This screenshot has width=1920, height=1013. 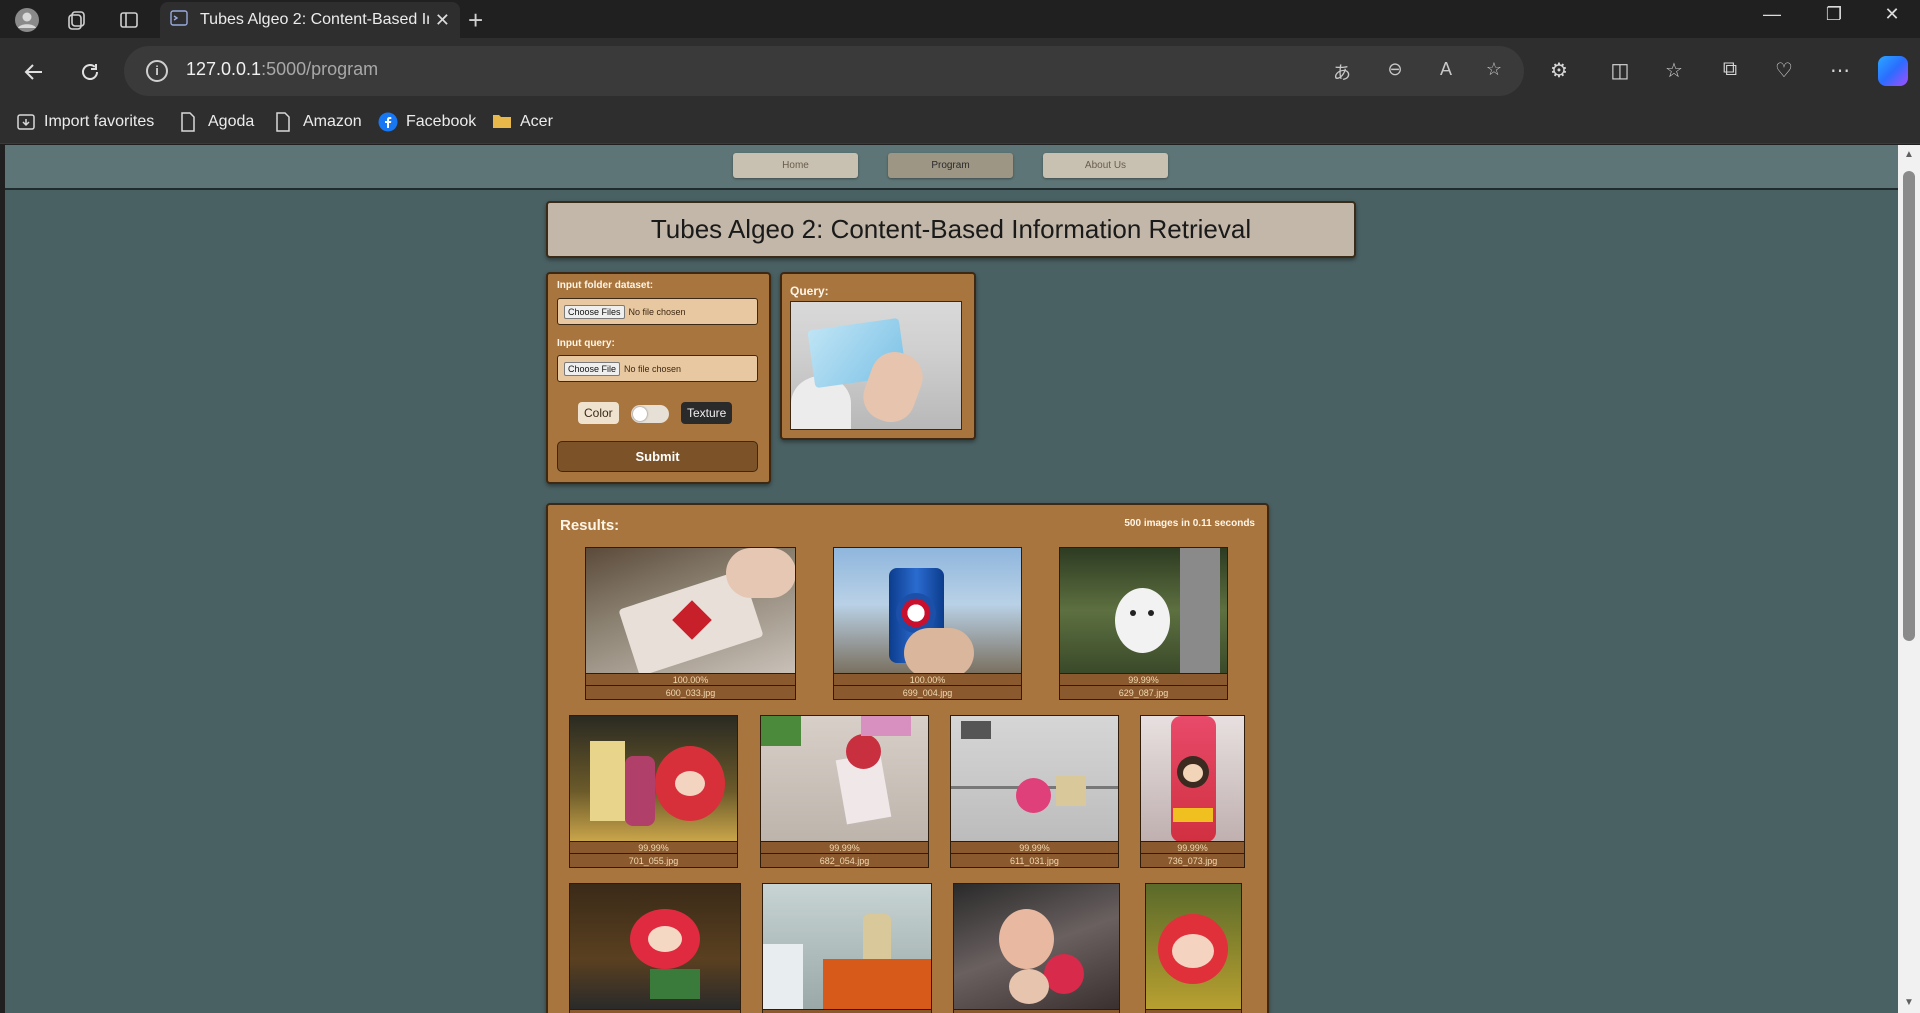 I want to click on nav-about-us: About Us, so click(x=1105, y=165).